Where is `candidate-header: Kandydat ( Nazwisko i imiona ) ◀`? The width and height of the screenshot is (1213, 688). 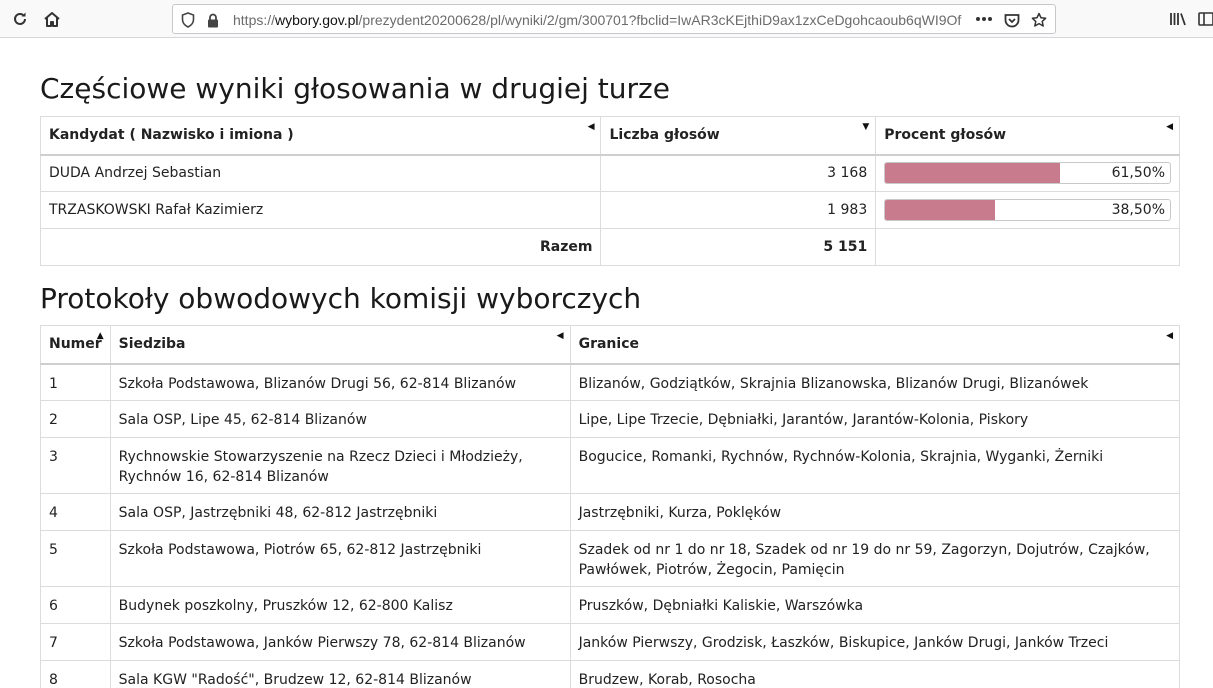 candidate-header: Kandydat ( Nazwisko i imiona ) ◀ is located at coordinates (320, 136).